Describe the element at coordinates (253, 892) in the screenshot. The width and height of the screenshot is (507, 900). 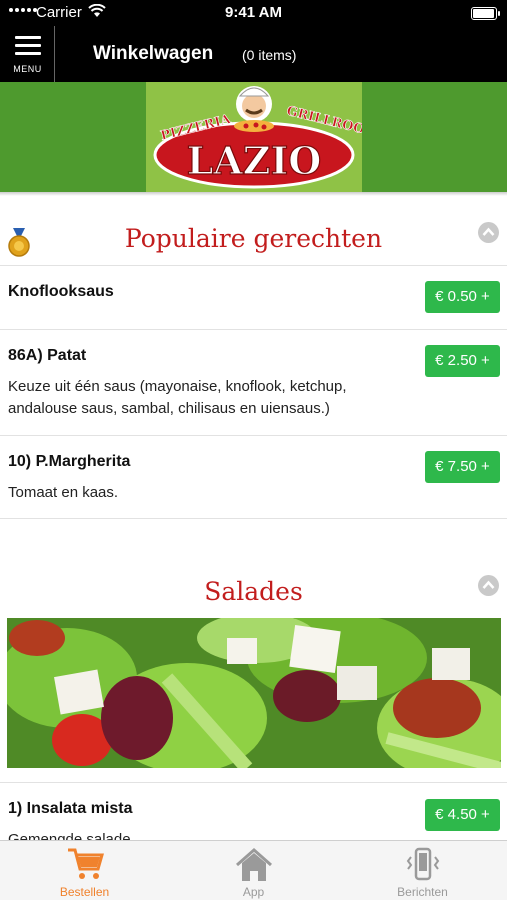
I see `tab-label: App` at that location.